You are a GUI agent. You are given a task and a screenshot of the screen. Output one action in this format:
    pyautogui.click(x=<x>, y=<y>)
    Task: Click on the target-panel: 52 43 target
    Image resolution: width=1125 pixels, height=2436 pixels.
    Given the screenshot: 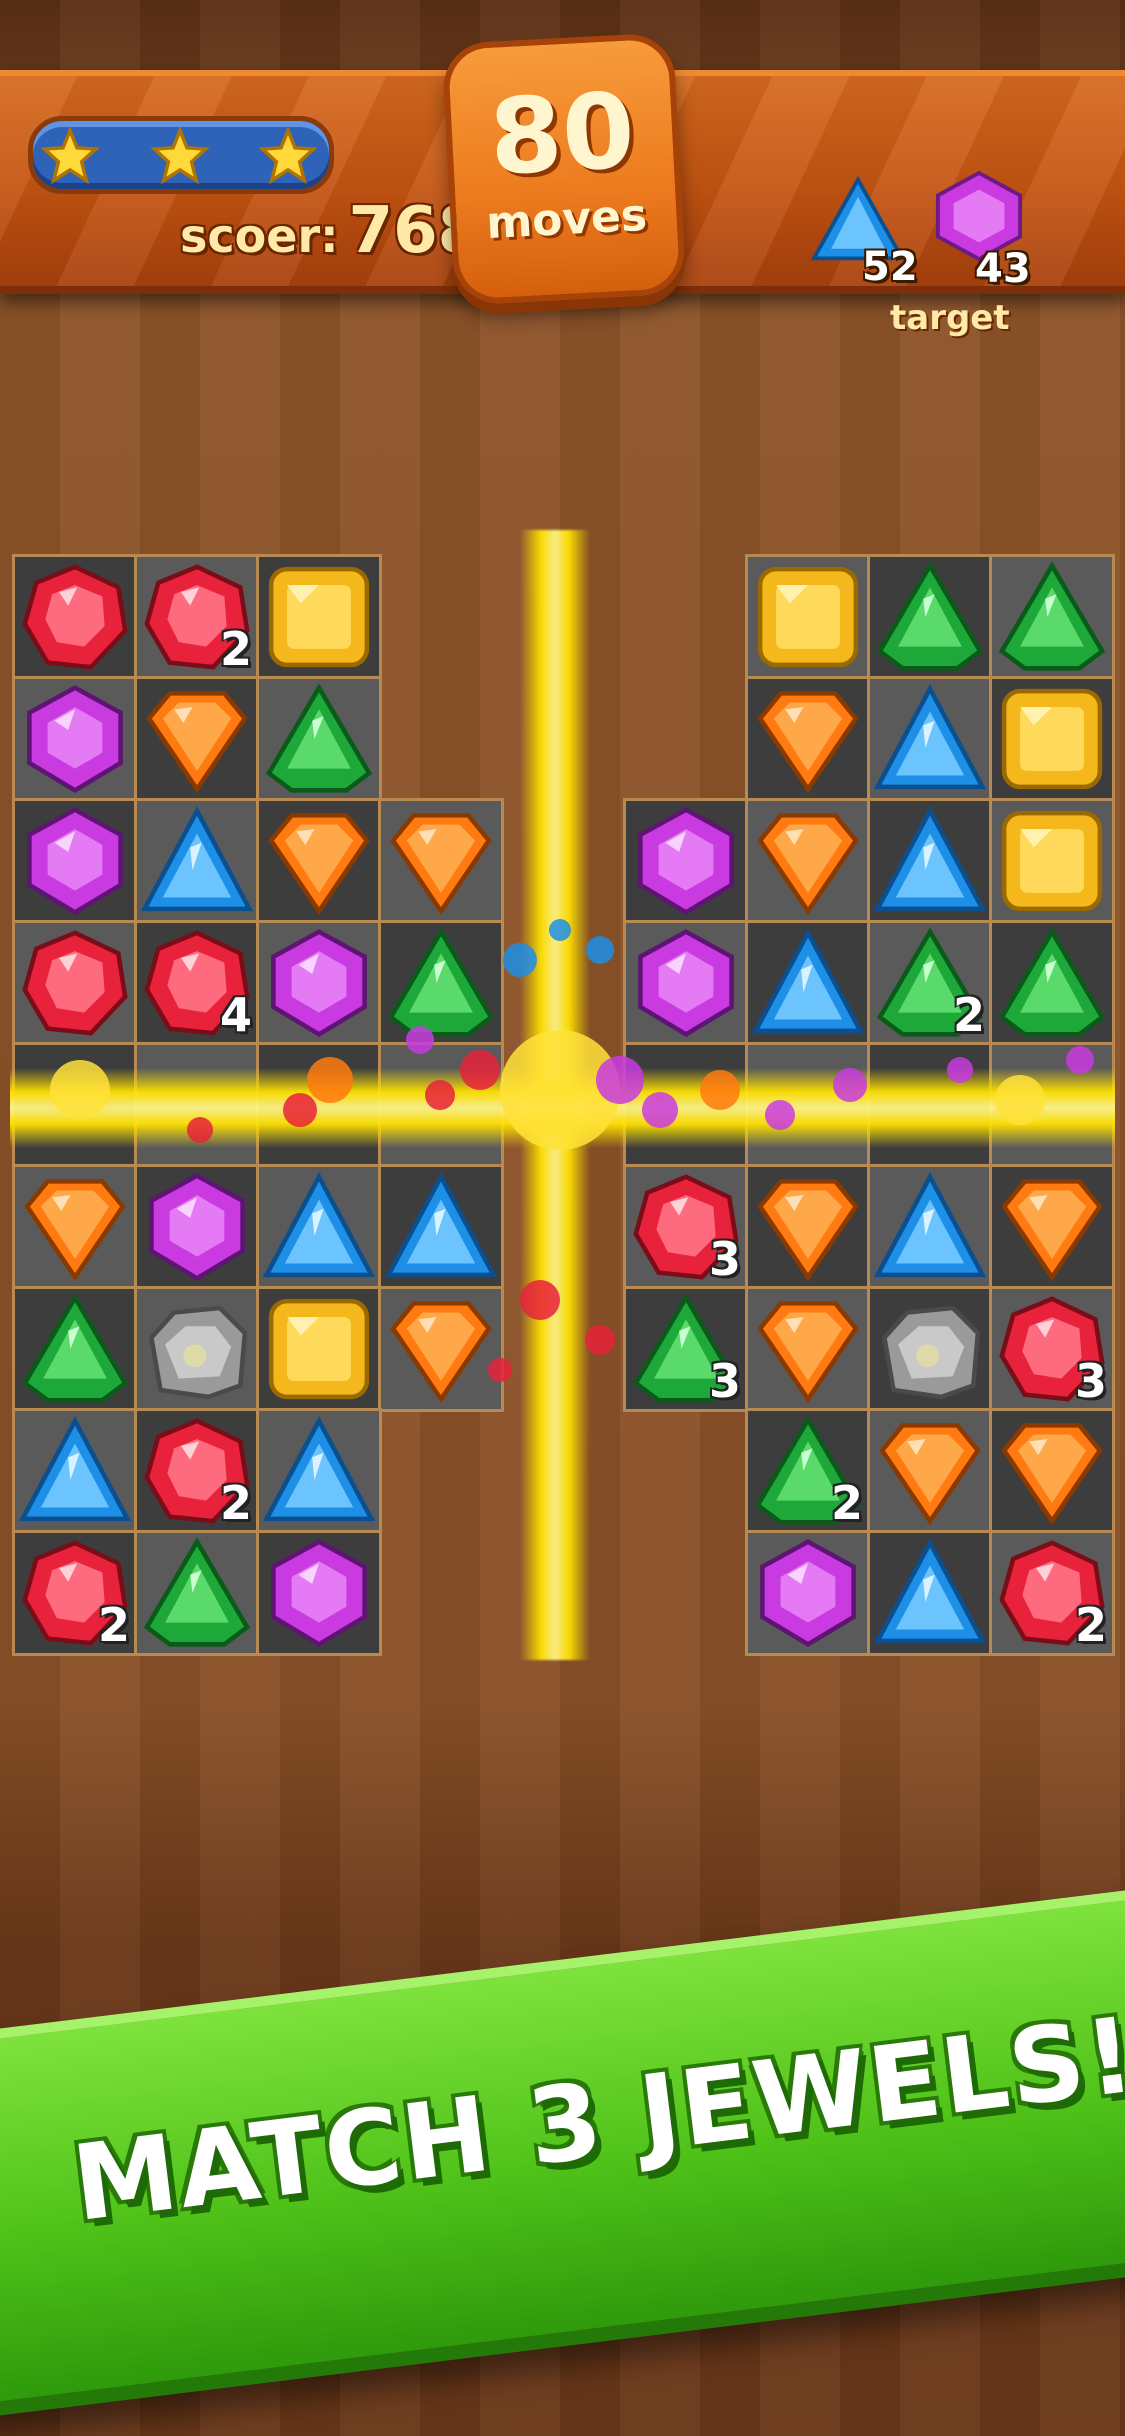 What is the action you would take?
    pyautogui.click(x=930, y=256)
    